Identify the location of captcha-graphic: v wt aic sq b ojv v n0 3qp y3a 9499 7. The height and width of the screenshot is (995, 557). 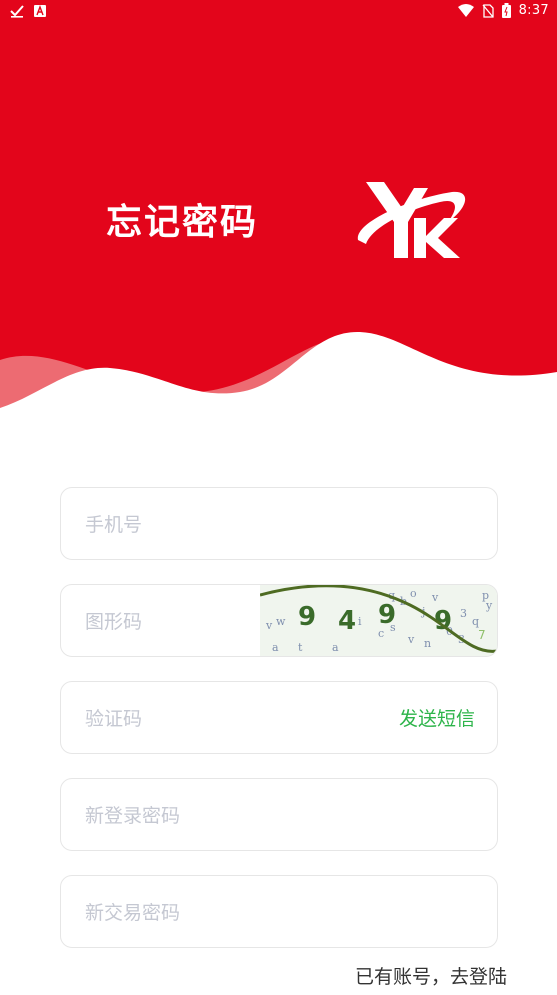
(378, 620).